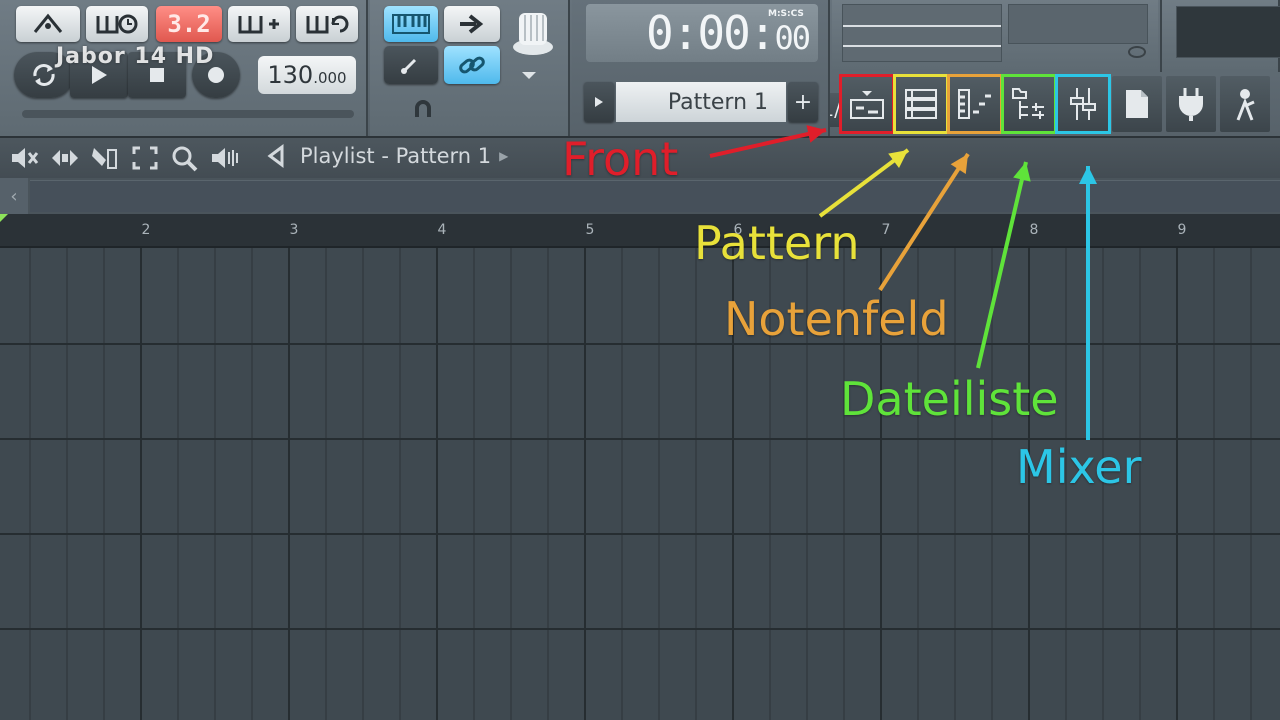  What do you see at coordinates (290, 75) in the screenshot?
I see `tempo-value: 130` at bounding box center [290, 75].